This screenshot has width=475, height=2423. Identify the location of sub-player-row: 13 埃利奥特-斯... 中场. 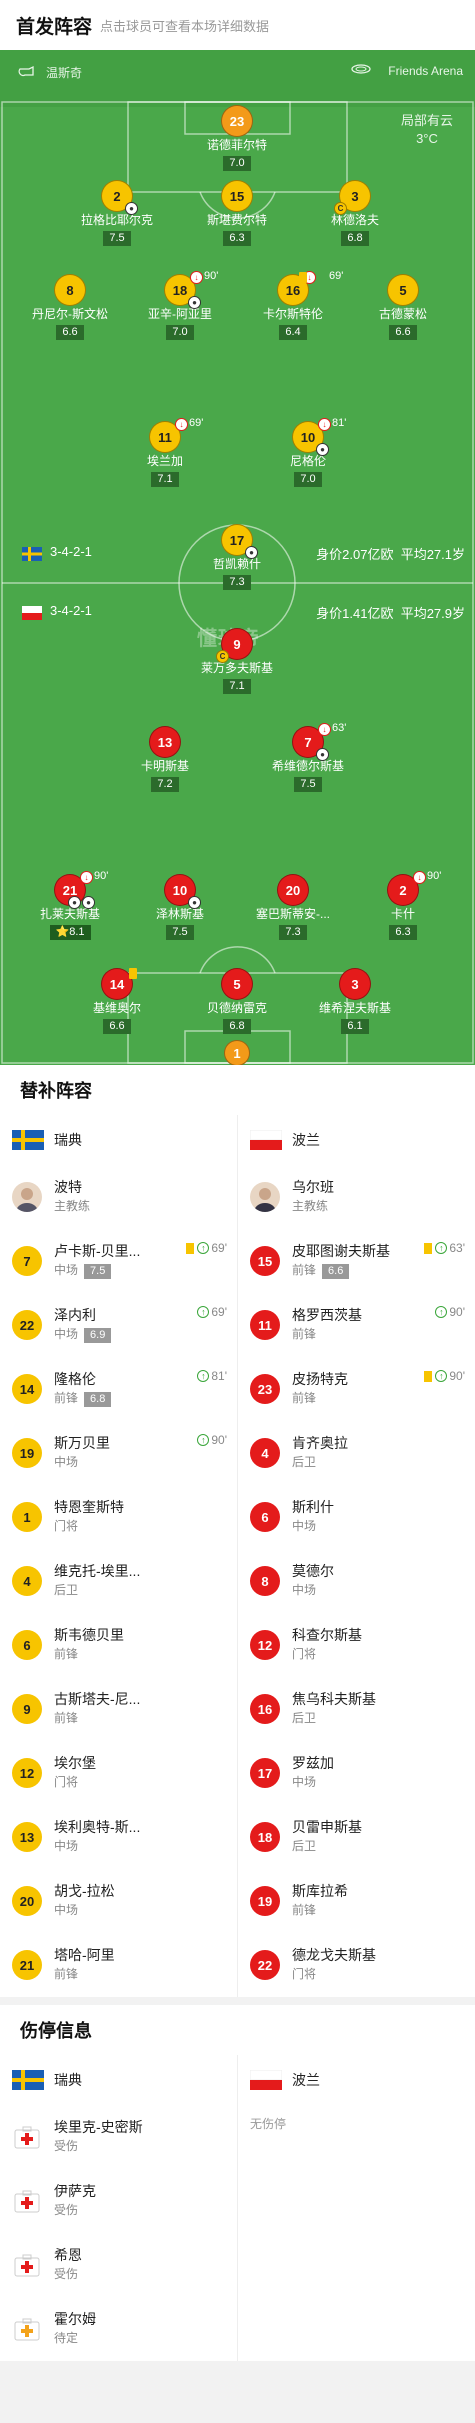
(118, 1837).